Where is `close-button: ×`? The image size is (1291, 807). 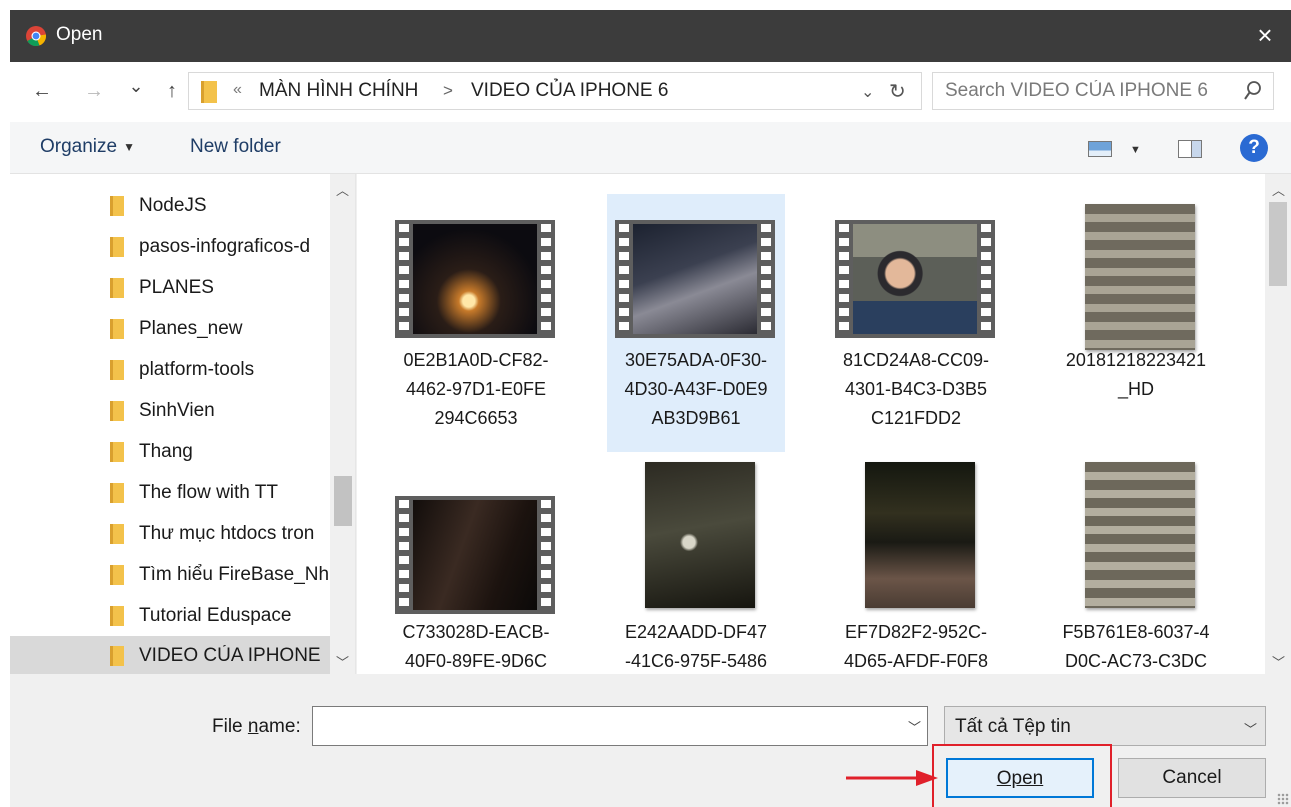
close-button: × is located at coordinates (1265, 36).